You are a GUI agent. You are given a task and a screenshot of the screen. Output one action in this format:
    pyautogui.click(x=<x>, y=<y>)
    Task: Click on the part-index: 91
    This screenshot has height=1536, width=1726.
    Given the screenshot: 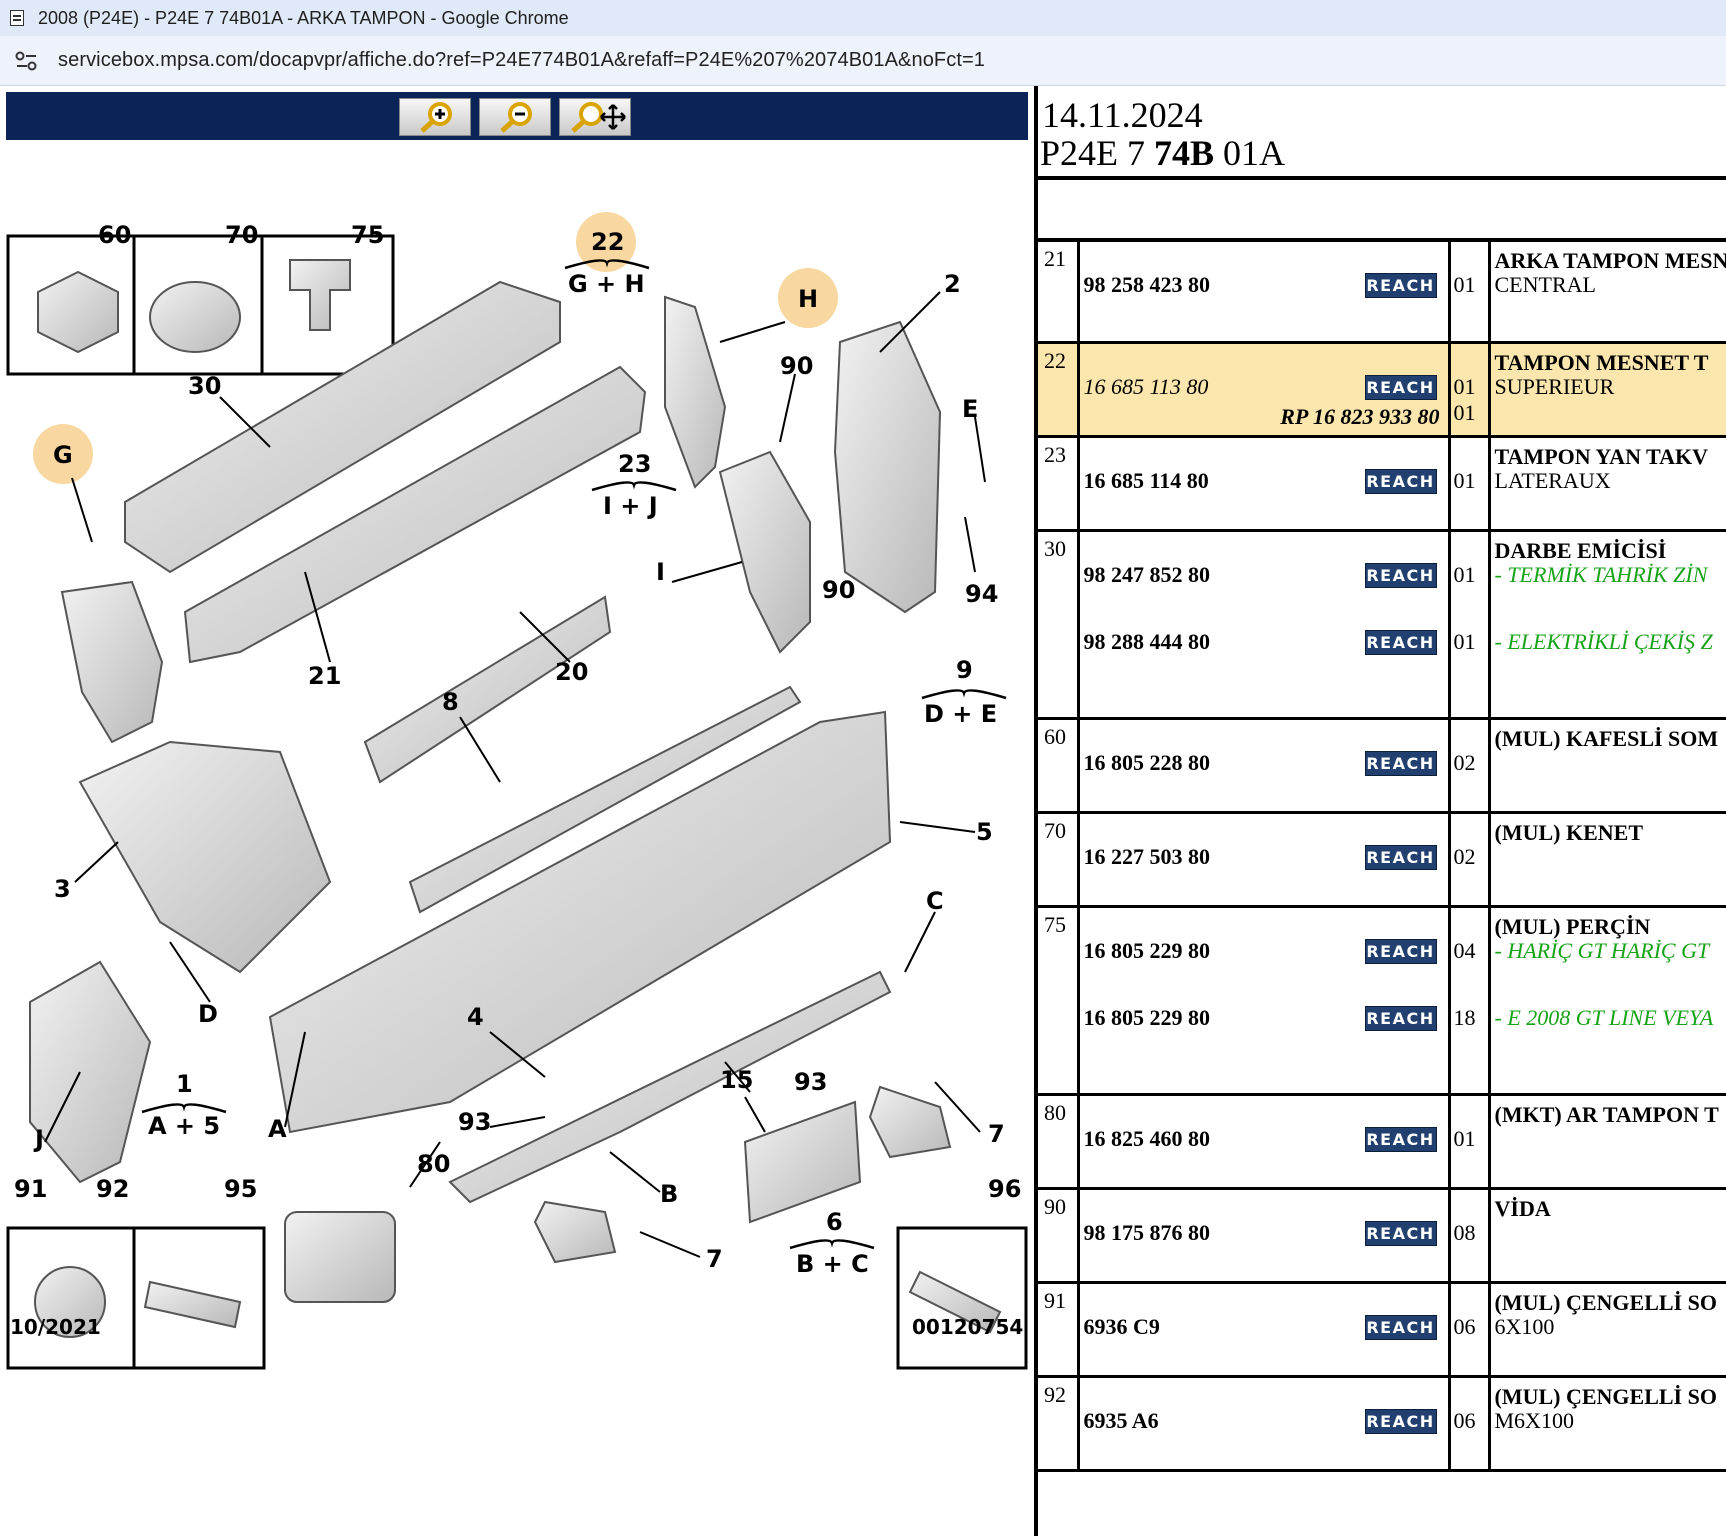 What is the action you would take?
    pyautogui.click(x=1059, y=1330)
    